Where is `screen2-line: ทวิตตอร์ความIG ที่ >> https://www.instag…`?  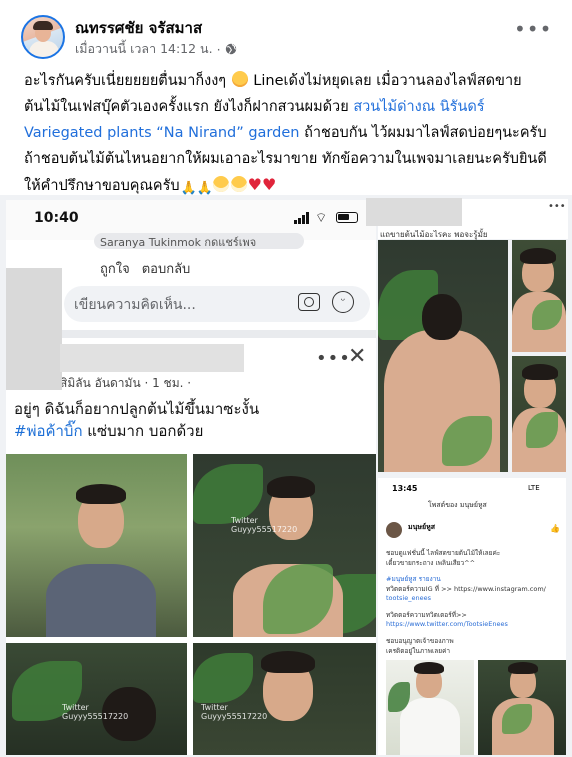 screen2-line: ทวิตตอร์ความIG ที่ >> https://www.instag… is located at coordinates (466, 589).